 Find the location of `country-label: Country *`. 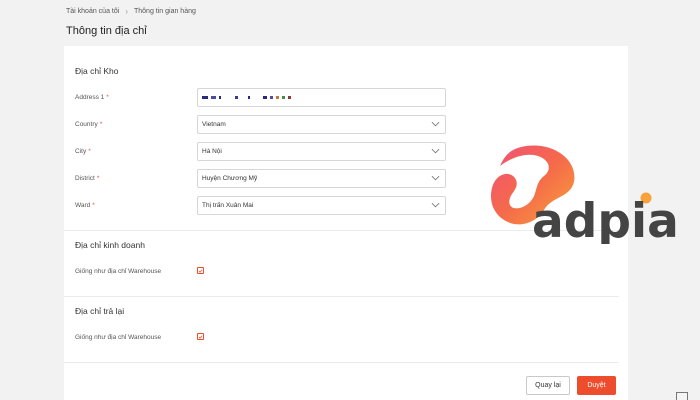

country-label: Country * is located at coordinates (89, 124).